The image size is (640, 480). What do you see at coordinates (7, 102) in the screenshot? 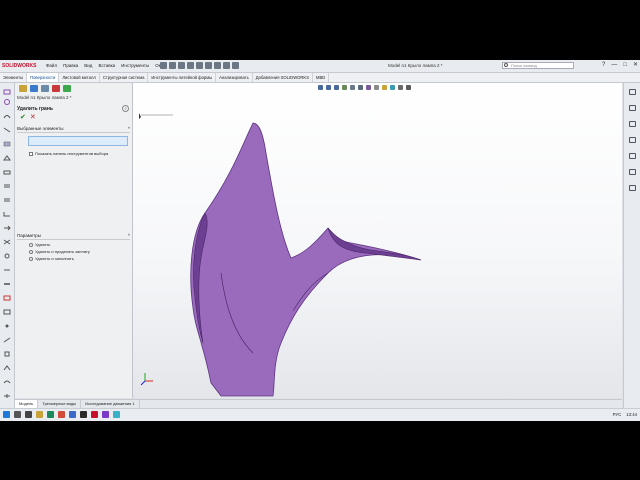
I see `revolve-surface-icon` at bounding box center [7, 102].